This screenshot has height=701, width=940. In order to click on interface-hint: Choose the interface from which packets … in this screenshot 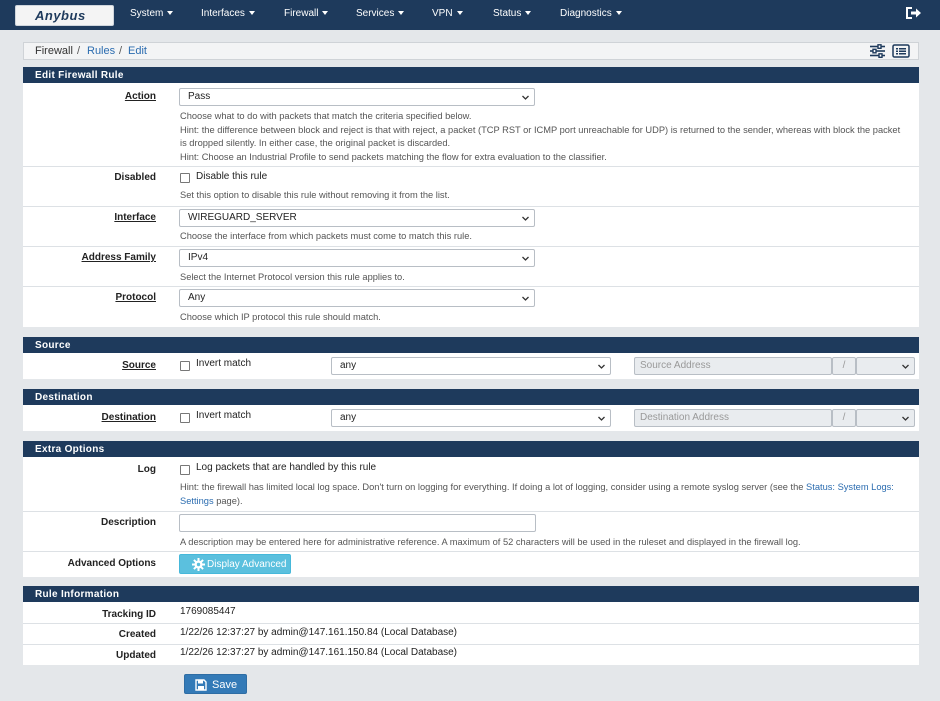, I will do `click(326, 236)`.